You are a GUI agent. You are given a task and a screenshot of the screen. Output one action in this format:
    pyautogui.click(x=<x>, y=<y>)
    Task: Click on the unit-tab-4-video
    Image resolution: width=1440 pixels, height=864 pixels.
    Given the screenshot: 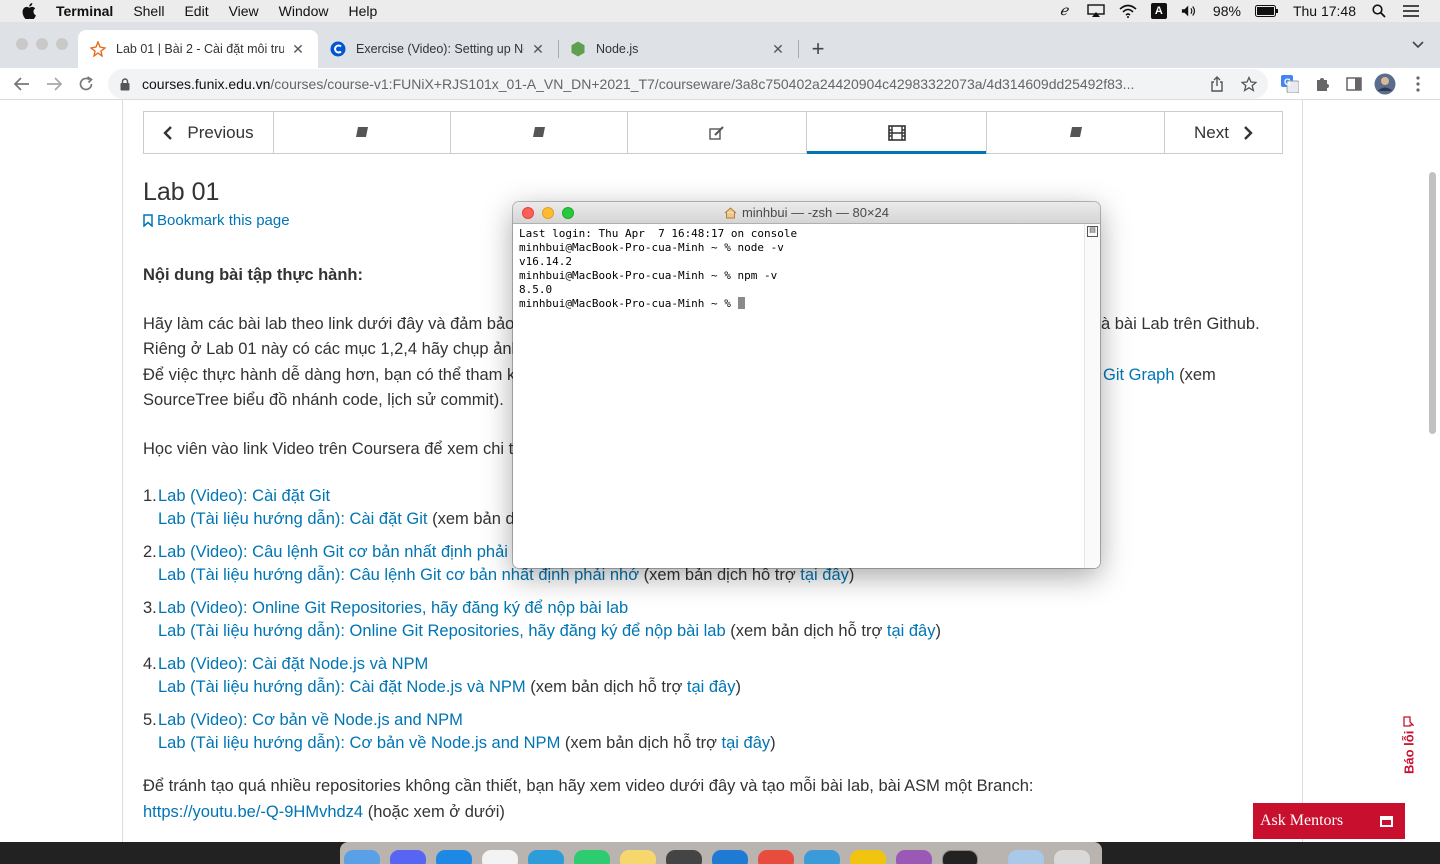 What is the action you would take?
    pyautogui.click(x=897, y=133)
    